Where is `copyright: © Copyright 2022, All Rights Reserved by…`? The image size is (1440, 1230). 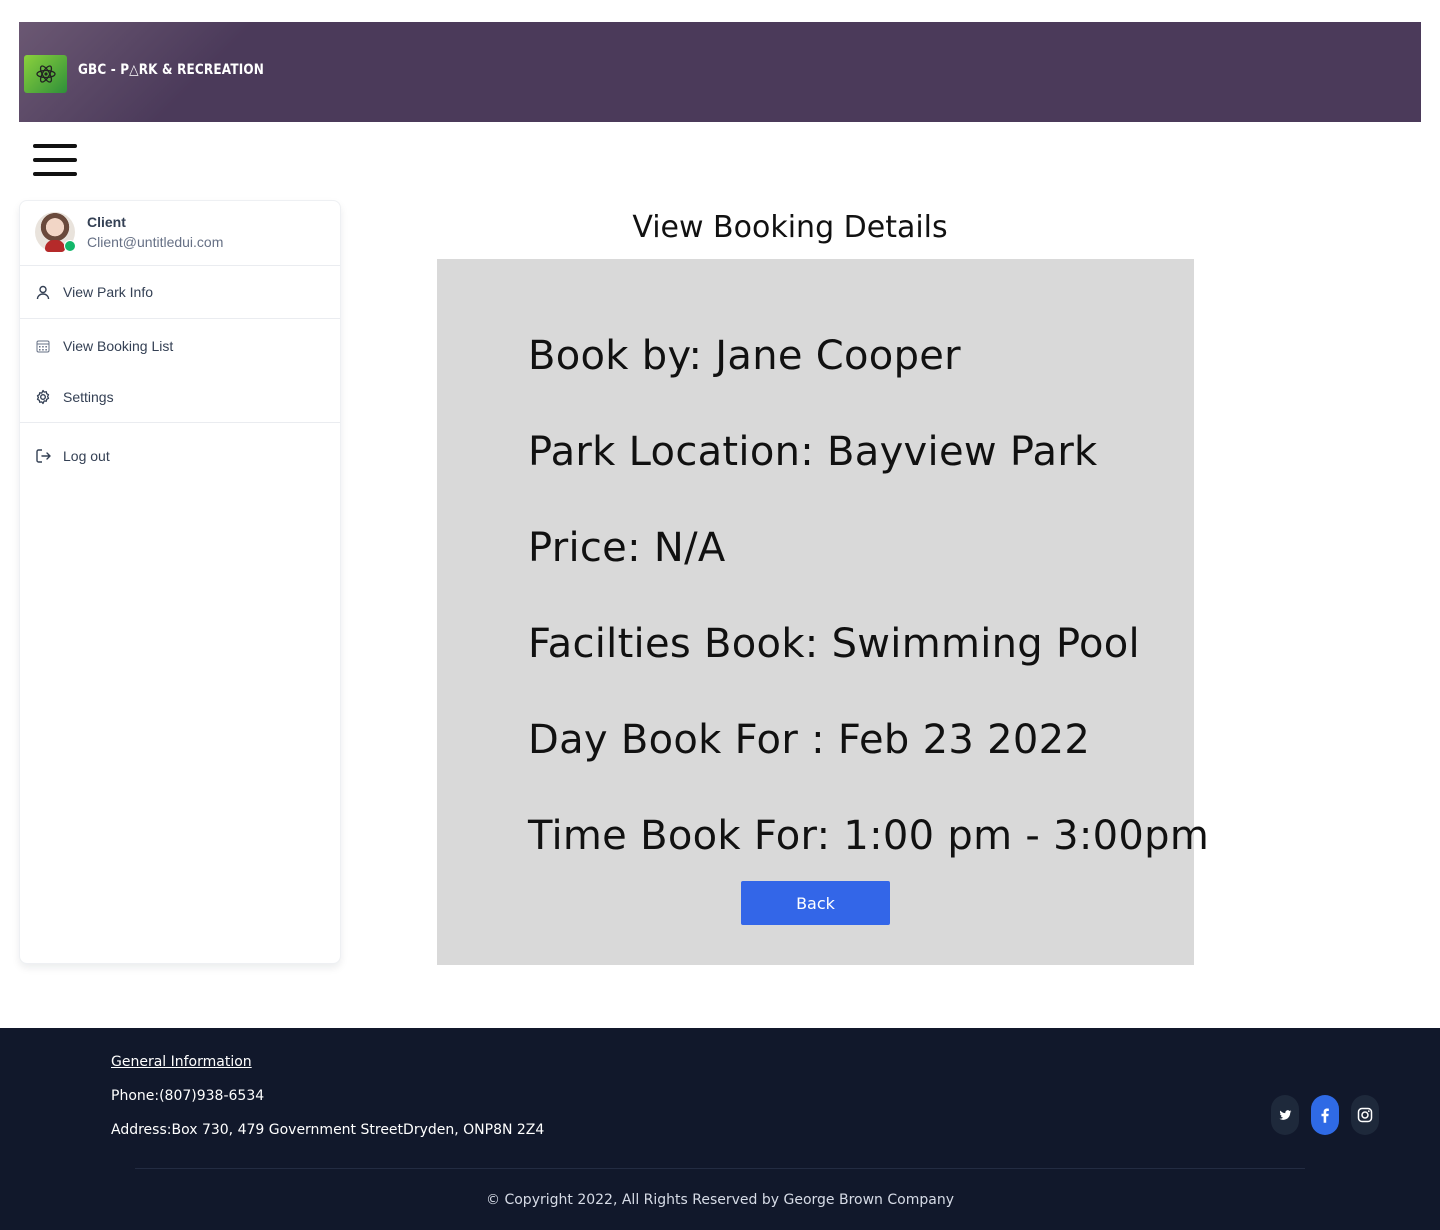 copyright: © Copyright 2022, All Rights Reserved by… is located at coordinates (720, 1200).